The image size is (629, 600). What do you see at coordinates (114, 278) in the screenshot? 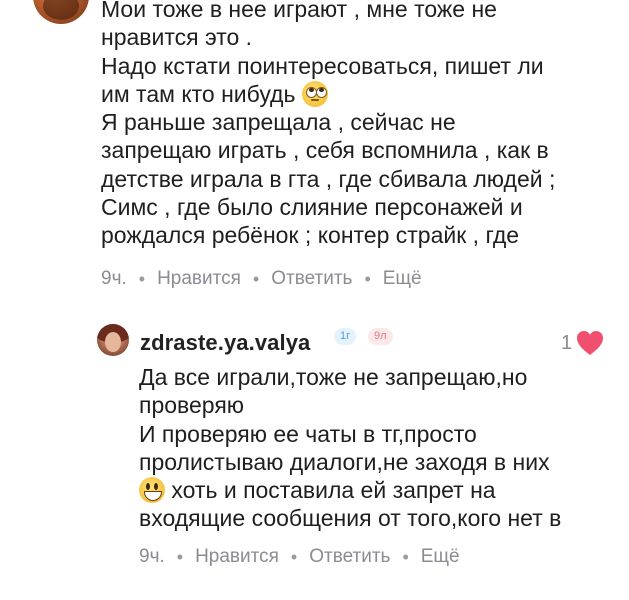
I see `parent-comment-time: 9ч.` at bounding box center [114, 278].